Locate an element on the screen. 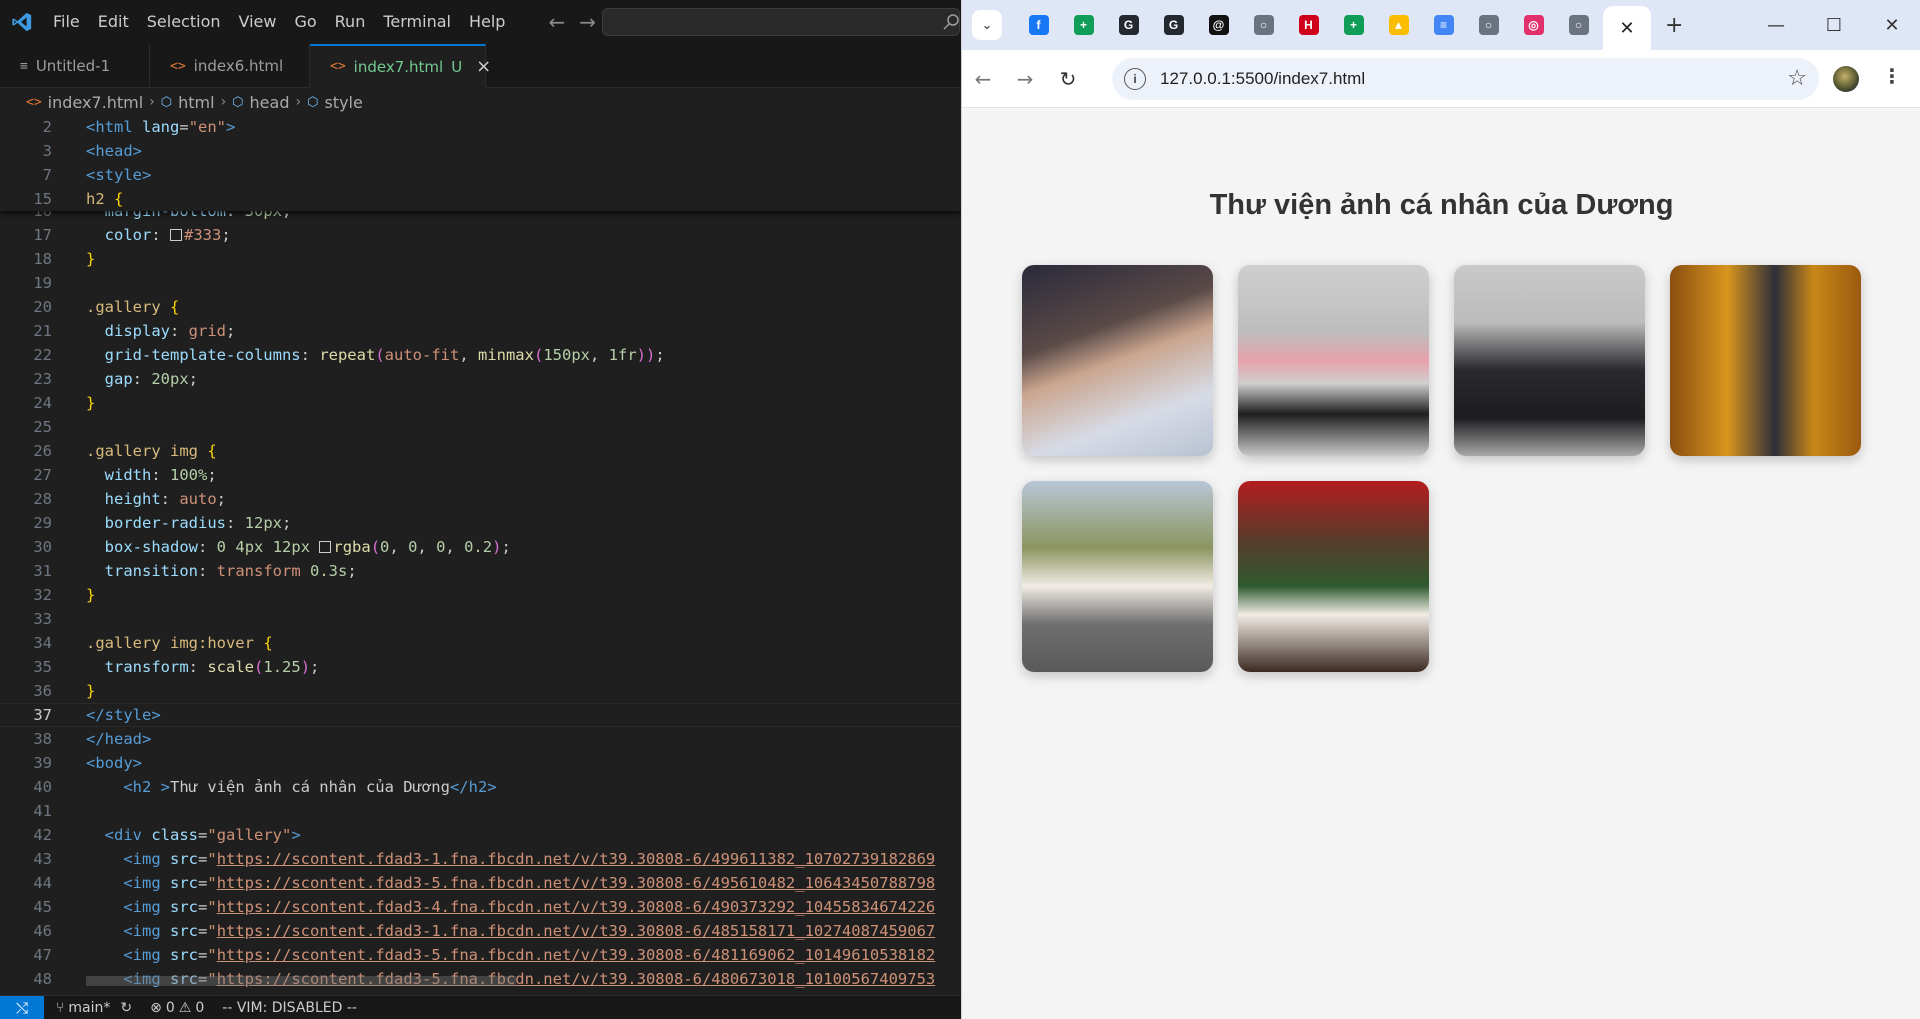 This screenshot has height=1019, width=1920. remote-indicator-icon: ⤭ is located at coordinates (22, 1007).